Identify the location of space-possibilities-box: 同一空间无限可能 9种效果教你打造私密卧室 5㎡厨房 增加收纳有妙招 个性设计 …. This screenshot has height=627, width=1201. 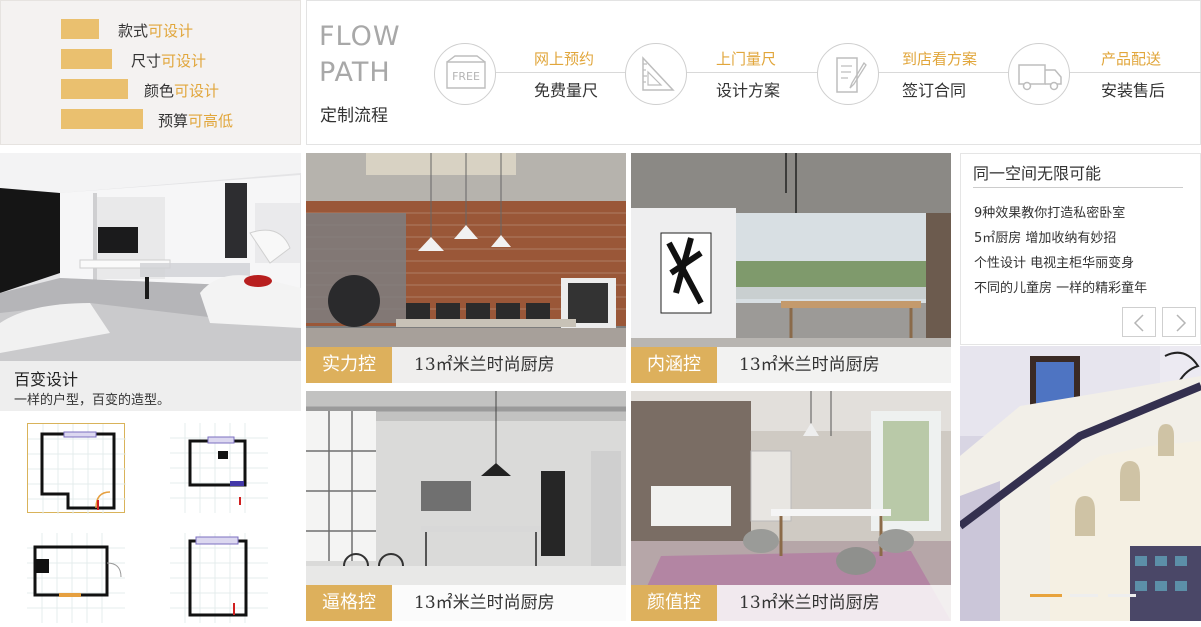
(1080, 249).